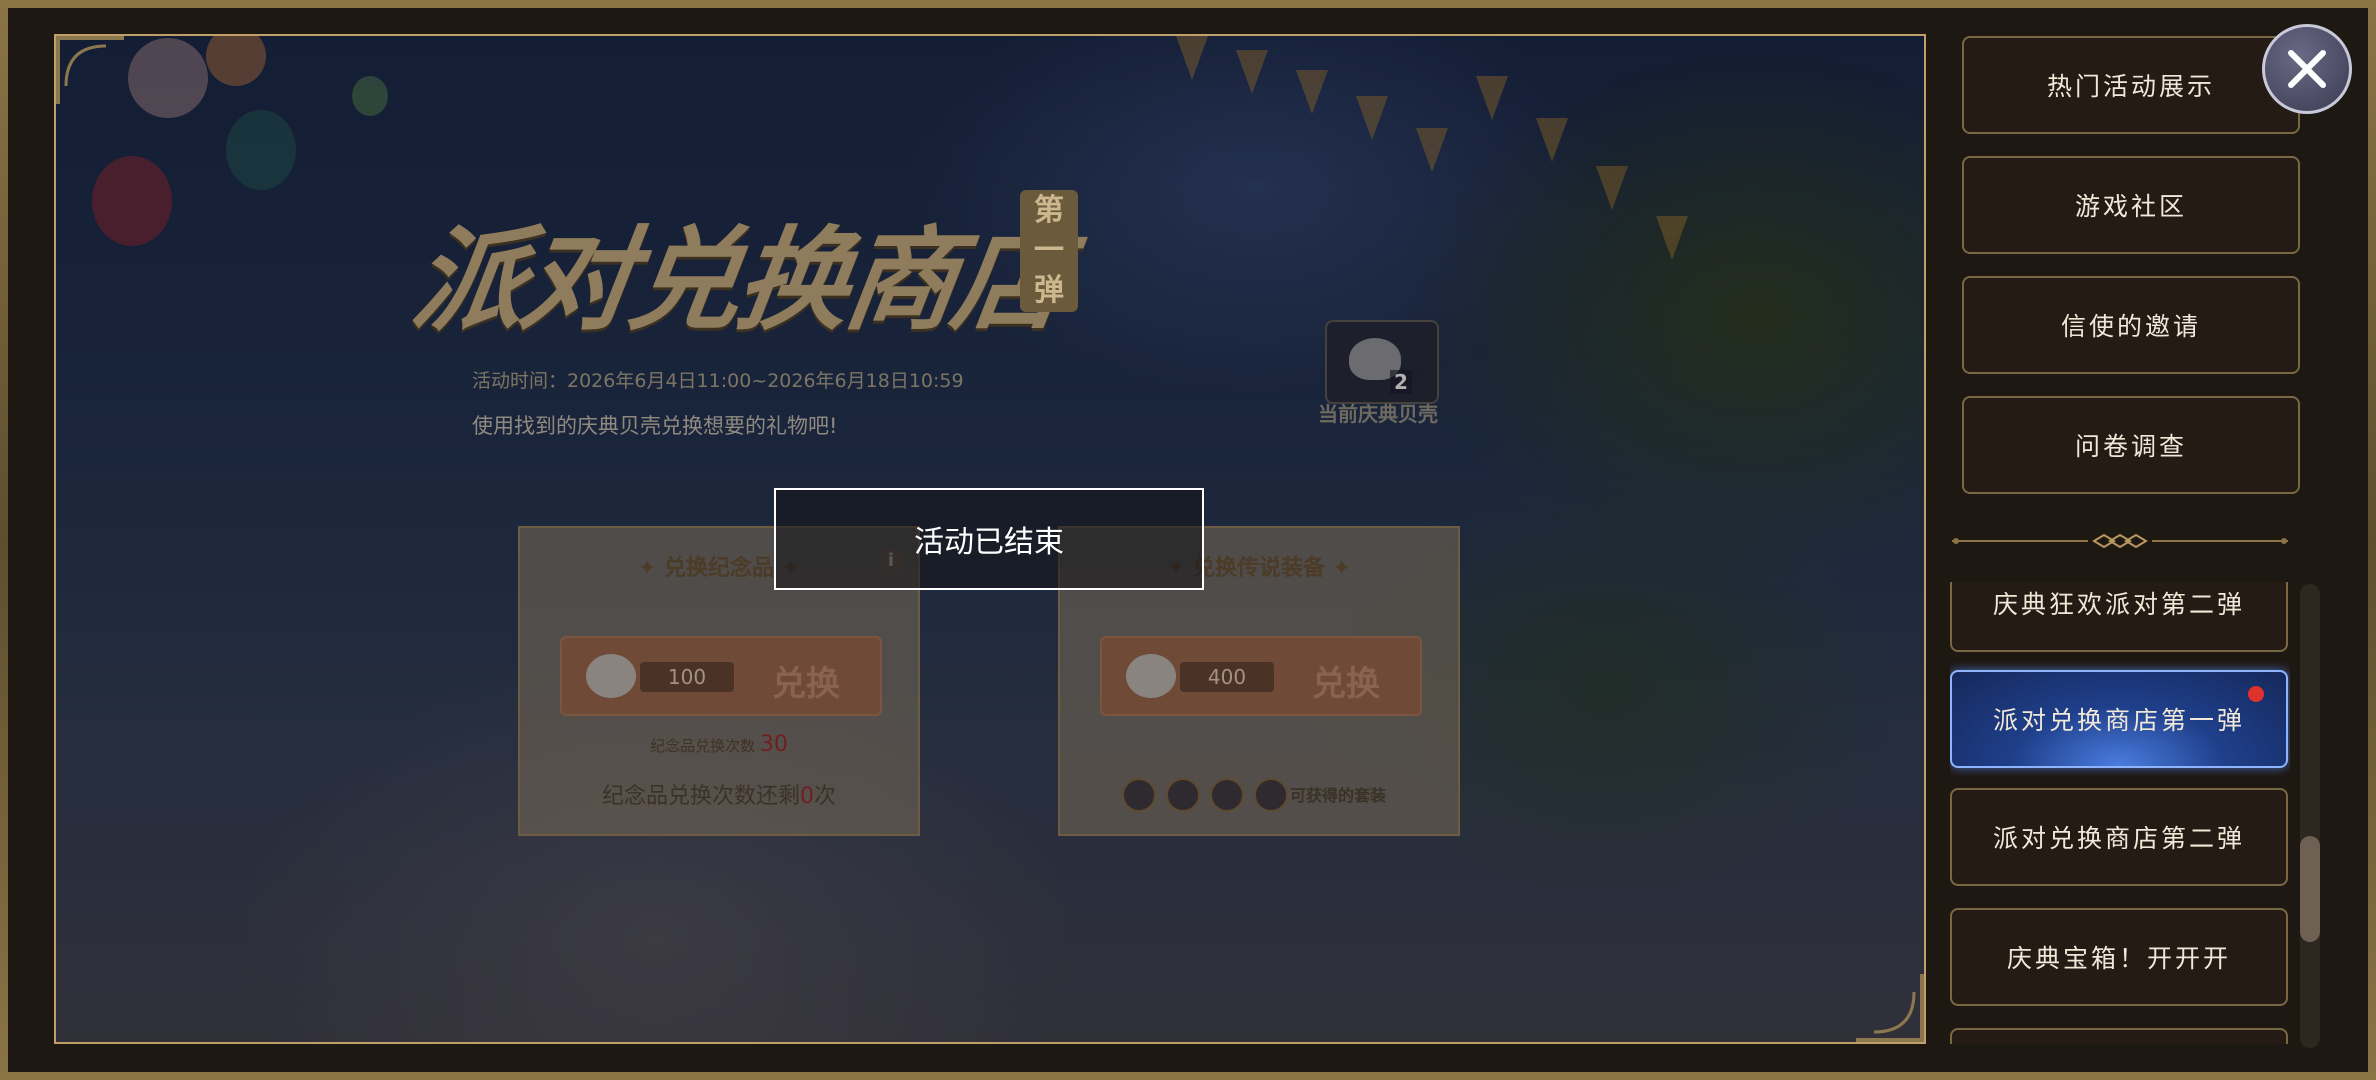  Describe the element at coordinates (1205, 795) in the screenshot. I see `equipment-set-icons` at that location.